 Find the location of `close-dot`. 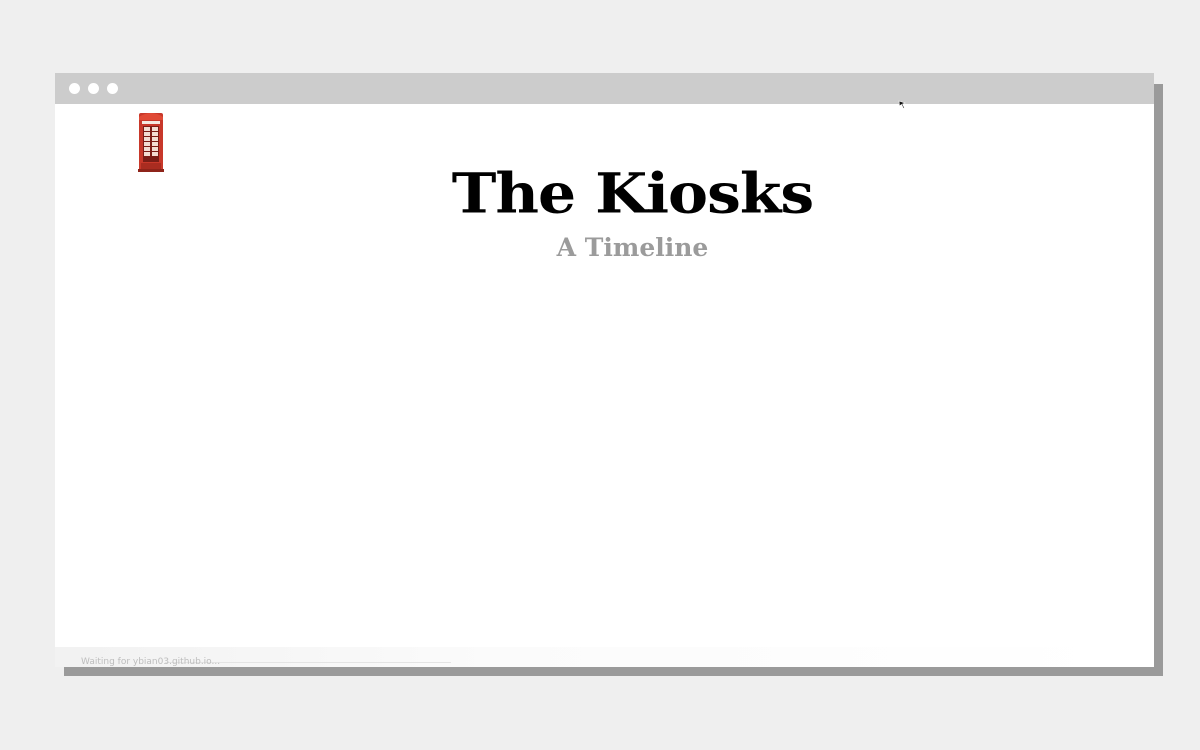

close-dot is located at coordinates (74, 88).